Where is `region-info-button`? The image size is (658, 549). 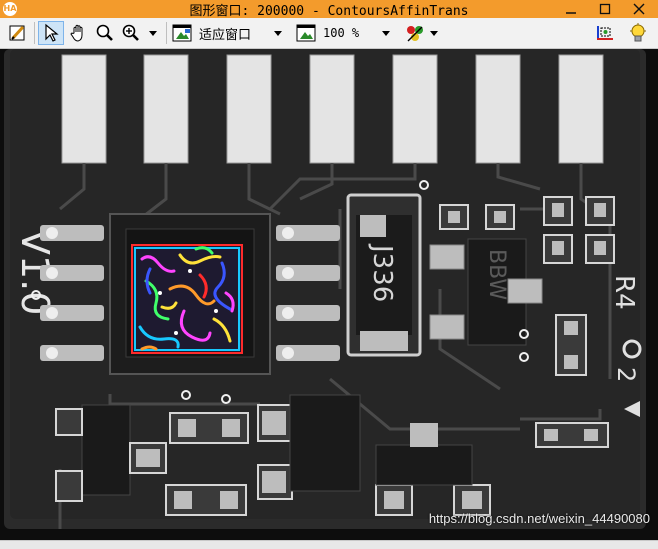
region-info-button is located at coordinates (605, 33).